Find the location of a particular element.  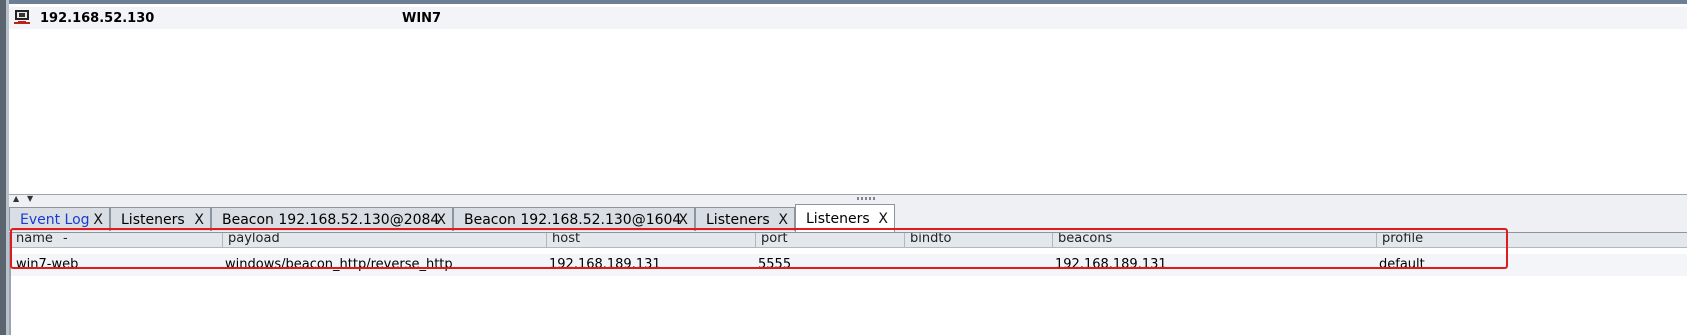

column-header-payload: payload is located at coordinates (384, 240).